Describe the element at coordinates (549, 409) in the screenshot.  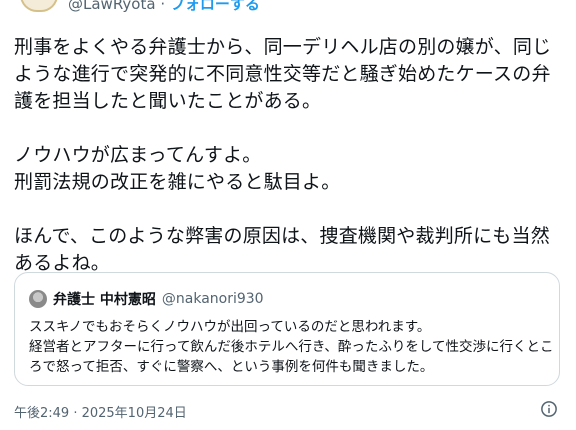
I see `info-icon` at that location.